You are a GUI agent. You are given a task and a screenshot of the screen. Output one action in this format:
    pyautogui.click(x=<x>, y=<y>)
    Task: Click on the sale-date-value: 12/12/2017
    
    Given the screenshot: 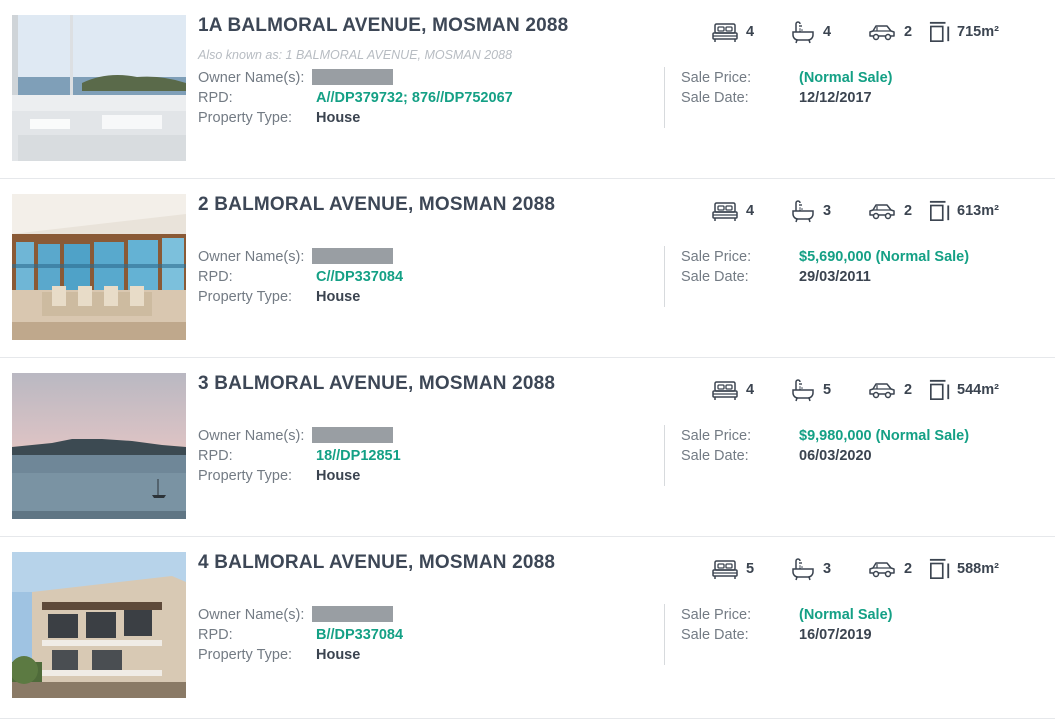 What is the action you would take?
    pyautogui.click(x=835, y=98)
    